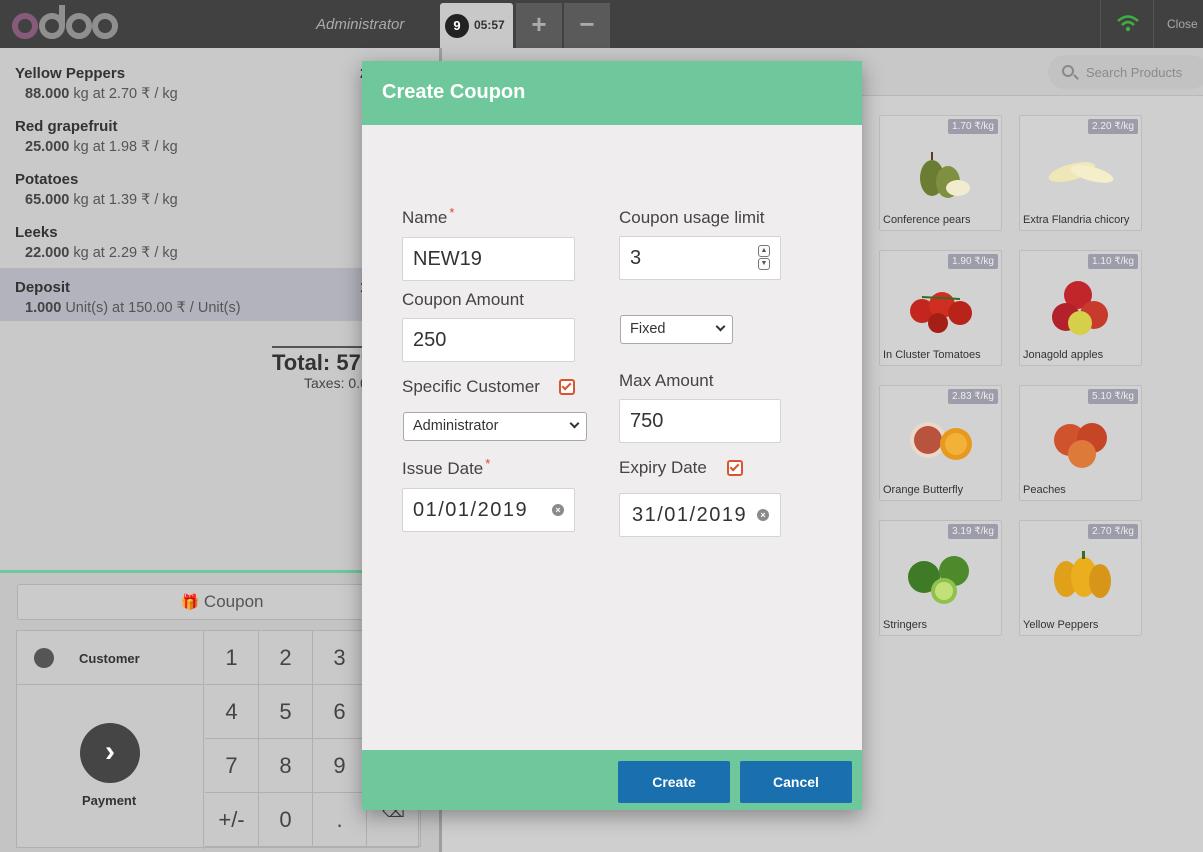 The width and height of the screenshot is (1203, 852). What do you see at coordinates (495, 426) in the screenshot?
I see `customer-select: Administrator` at bounding box center [495, 426].